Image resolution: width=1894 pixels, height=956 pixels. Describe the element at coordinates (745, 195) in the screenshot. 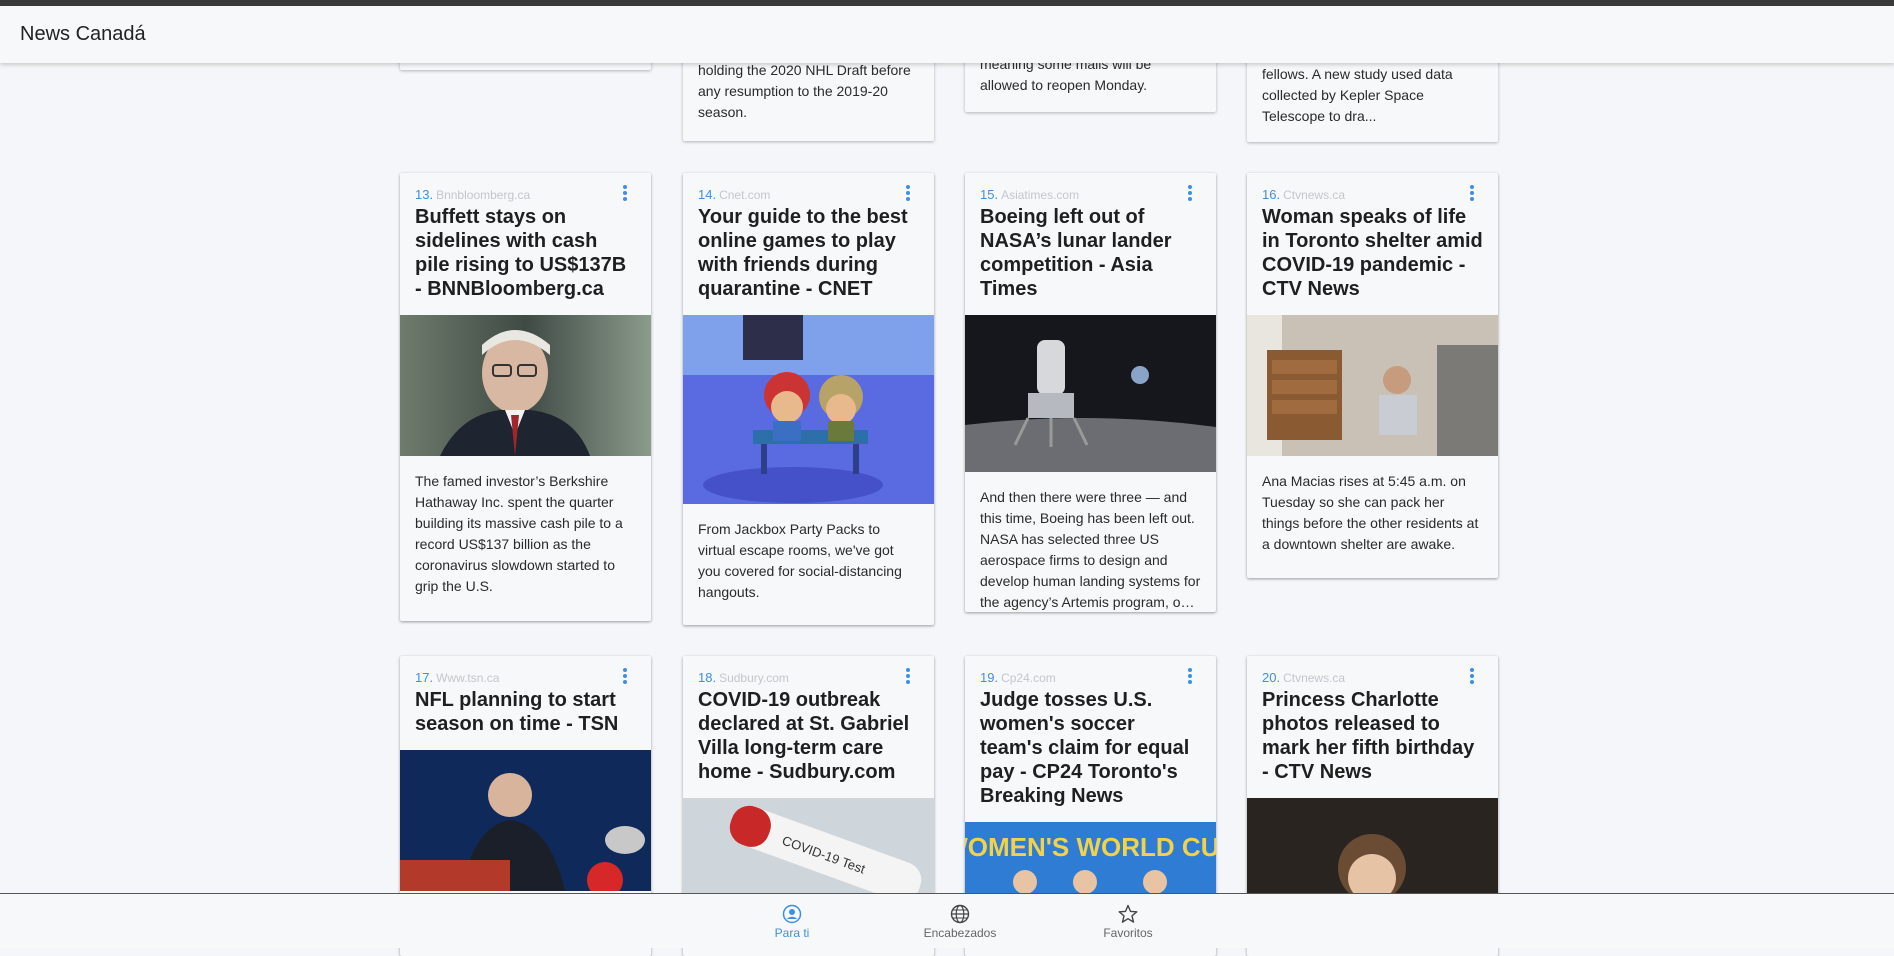

I see `card-source: Cnet.com` at that location.